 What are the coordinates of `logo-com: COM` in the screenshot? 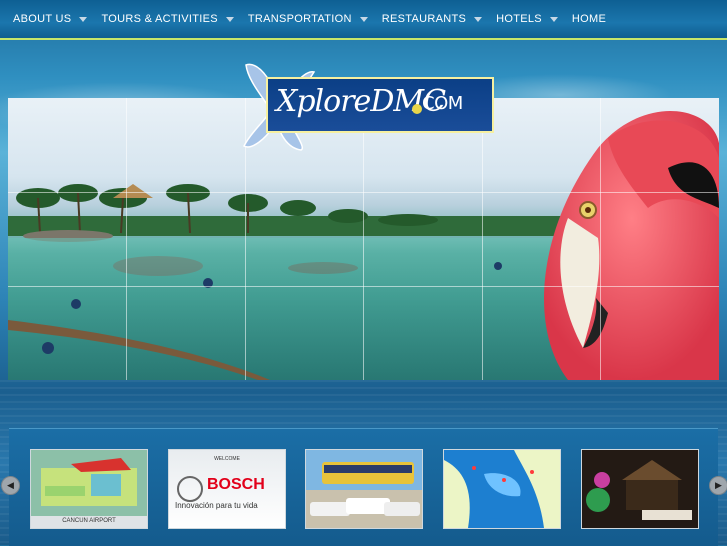 It's located at (442, 103).